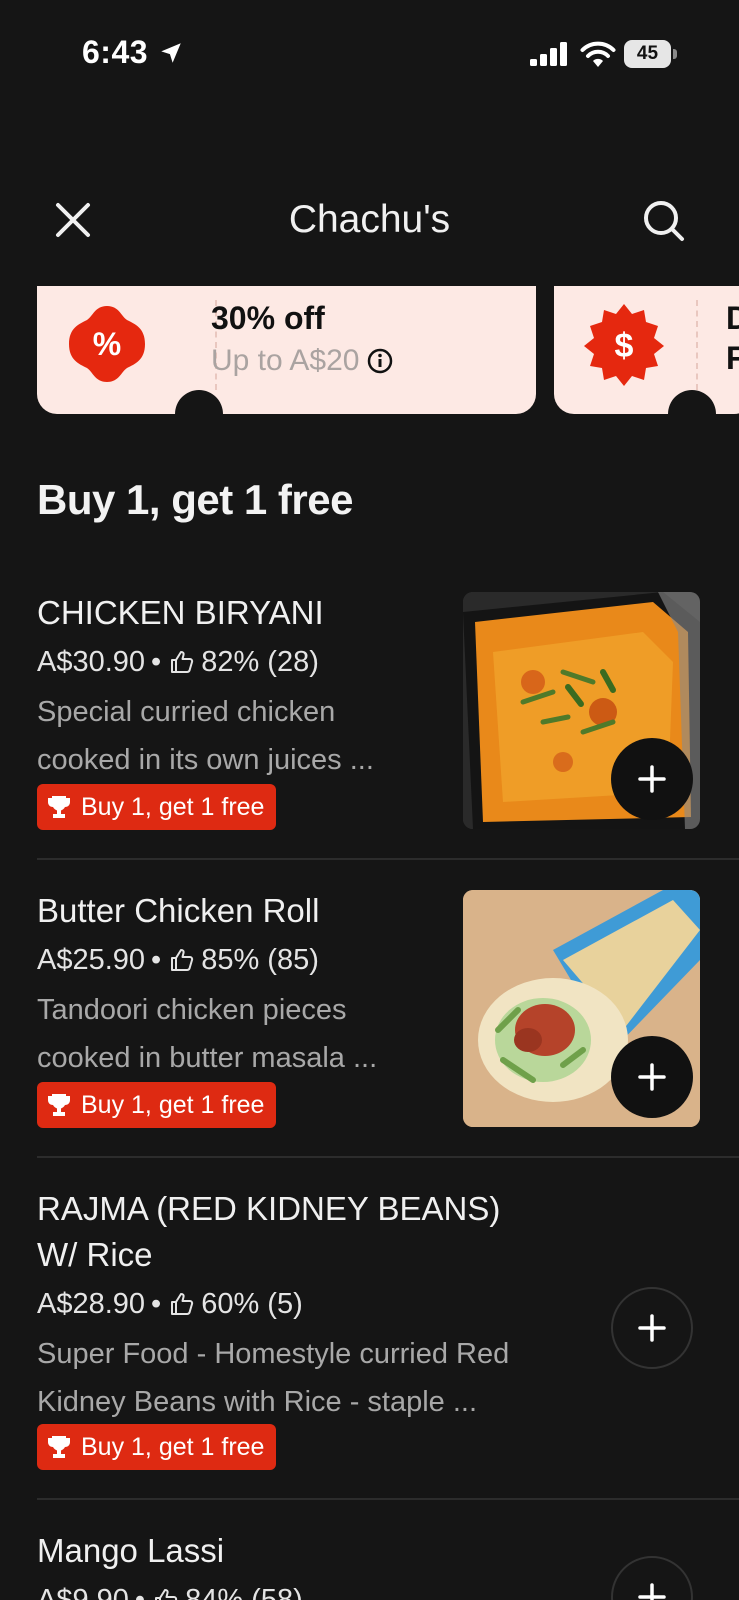 This screenshot has height=1600, width=739. I want to click on dollar-badge-icon: $, so click(624, 345).